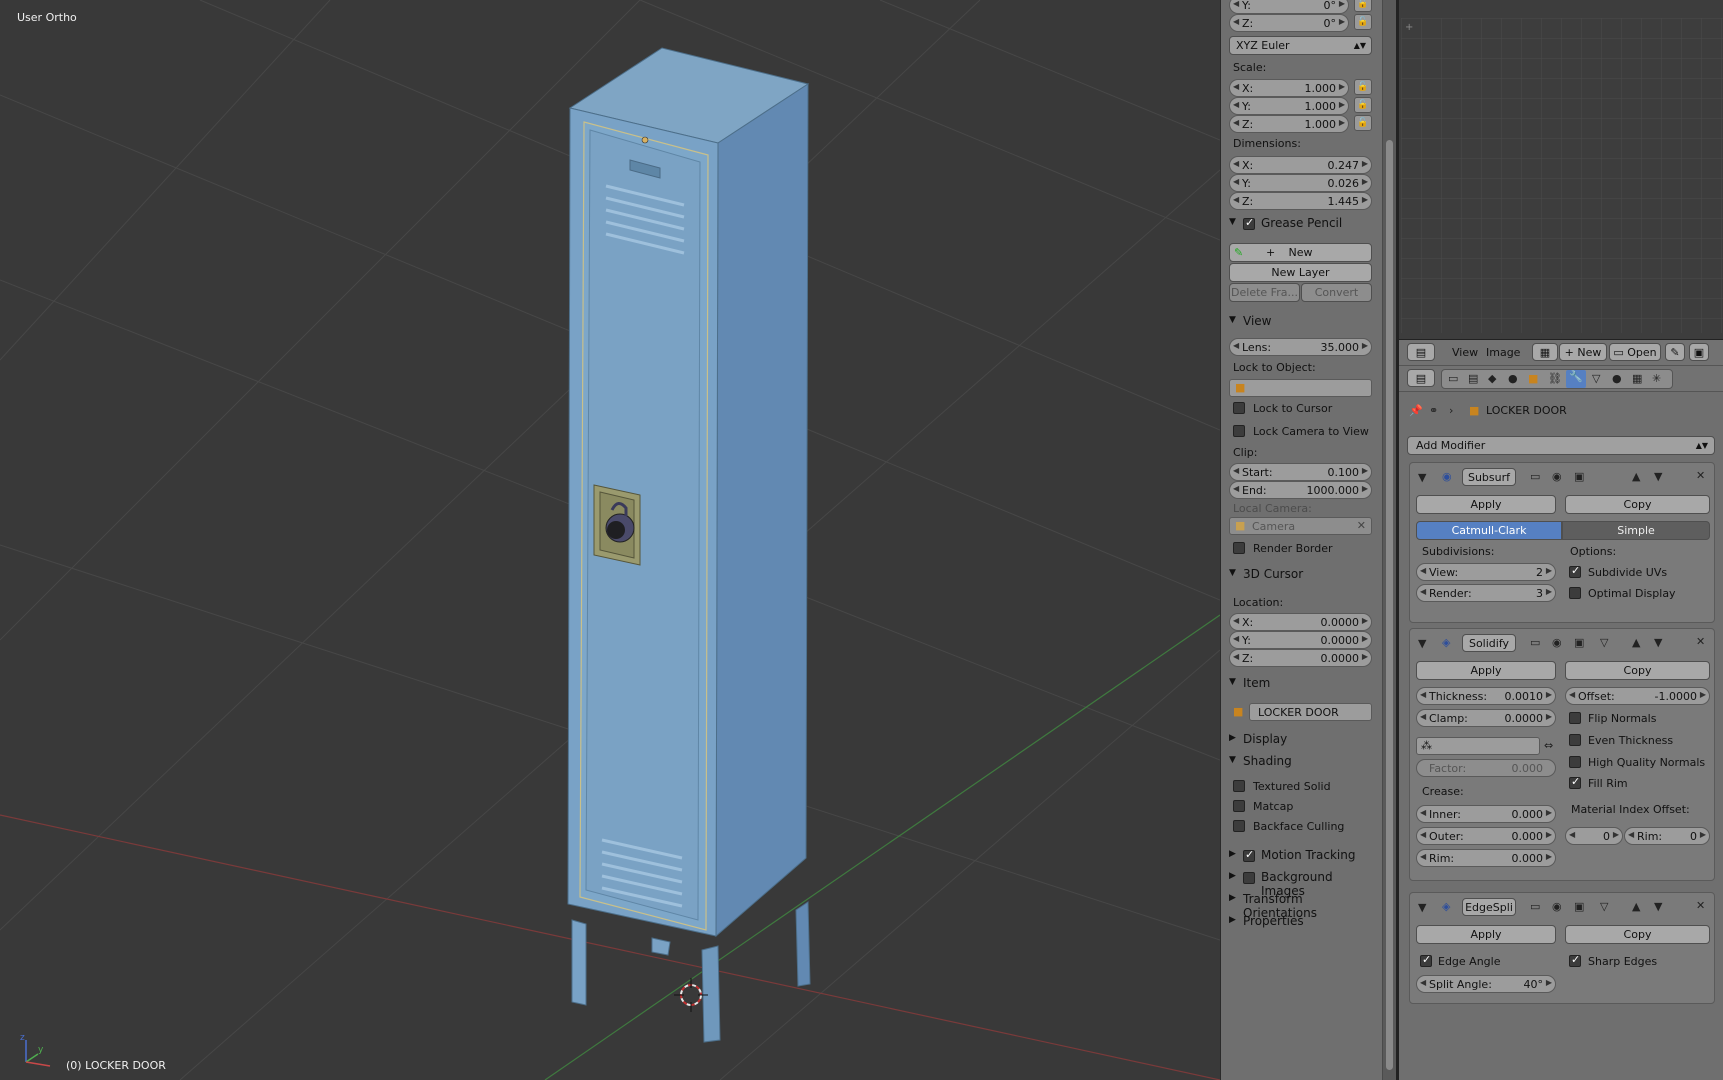 The height and width of the screenshot is (1080, 1723). I want to click on fill-rim-checkbox, so click(1575, 782).